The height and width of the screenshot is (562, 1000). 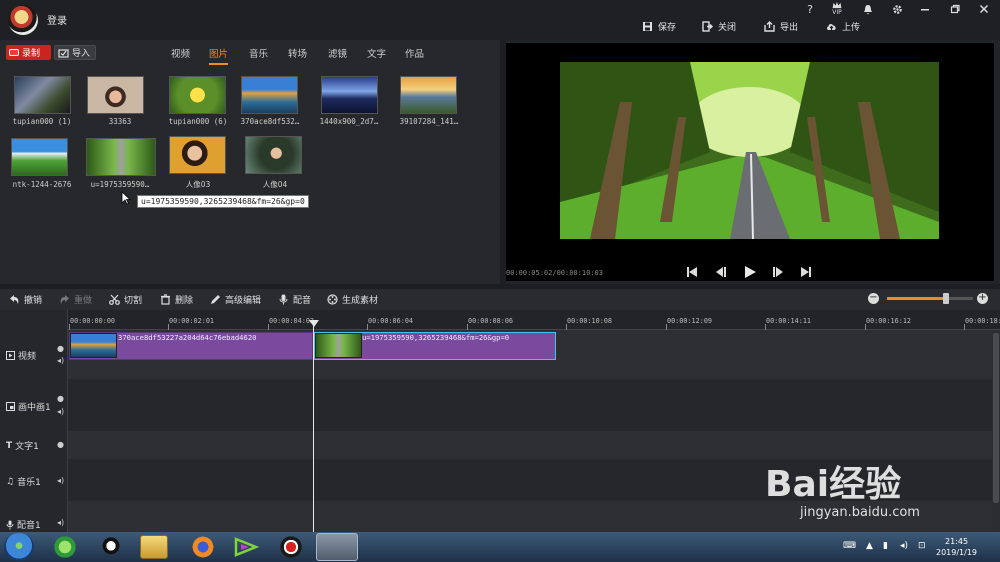 What do you see at coordinates (868, 9) in the screenshot?
I see `bell-icon` at bounding box center [868, 9].